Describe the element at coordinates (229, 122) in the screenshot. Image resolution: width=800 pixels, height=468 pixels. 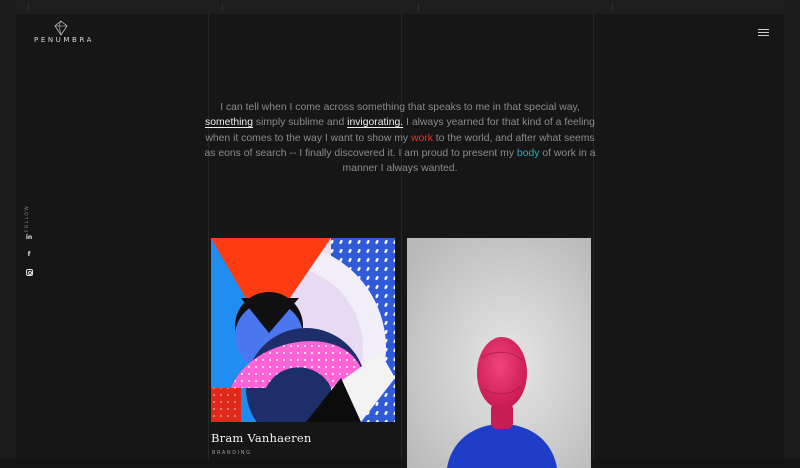
I see `something-link: something` at that location.